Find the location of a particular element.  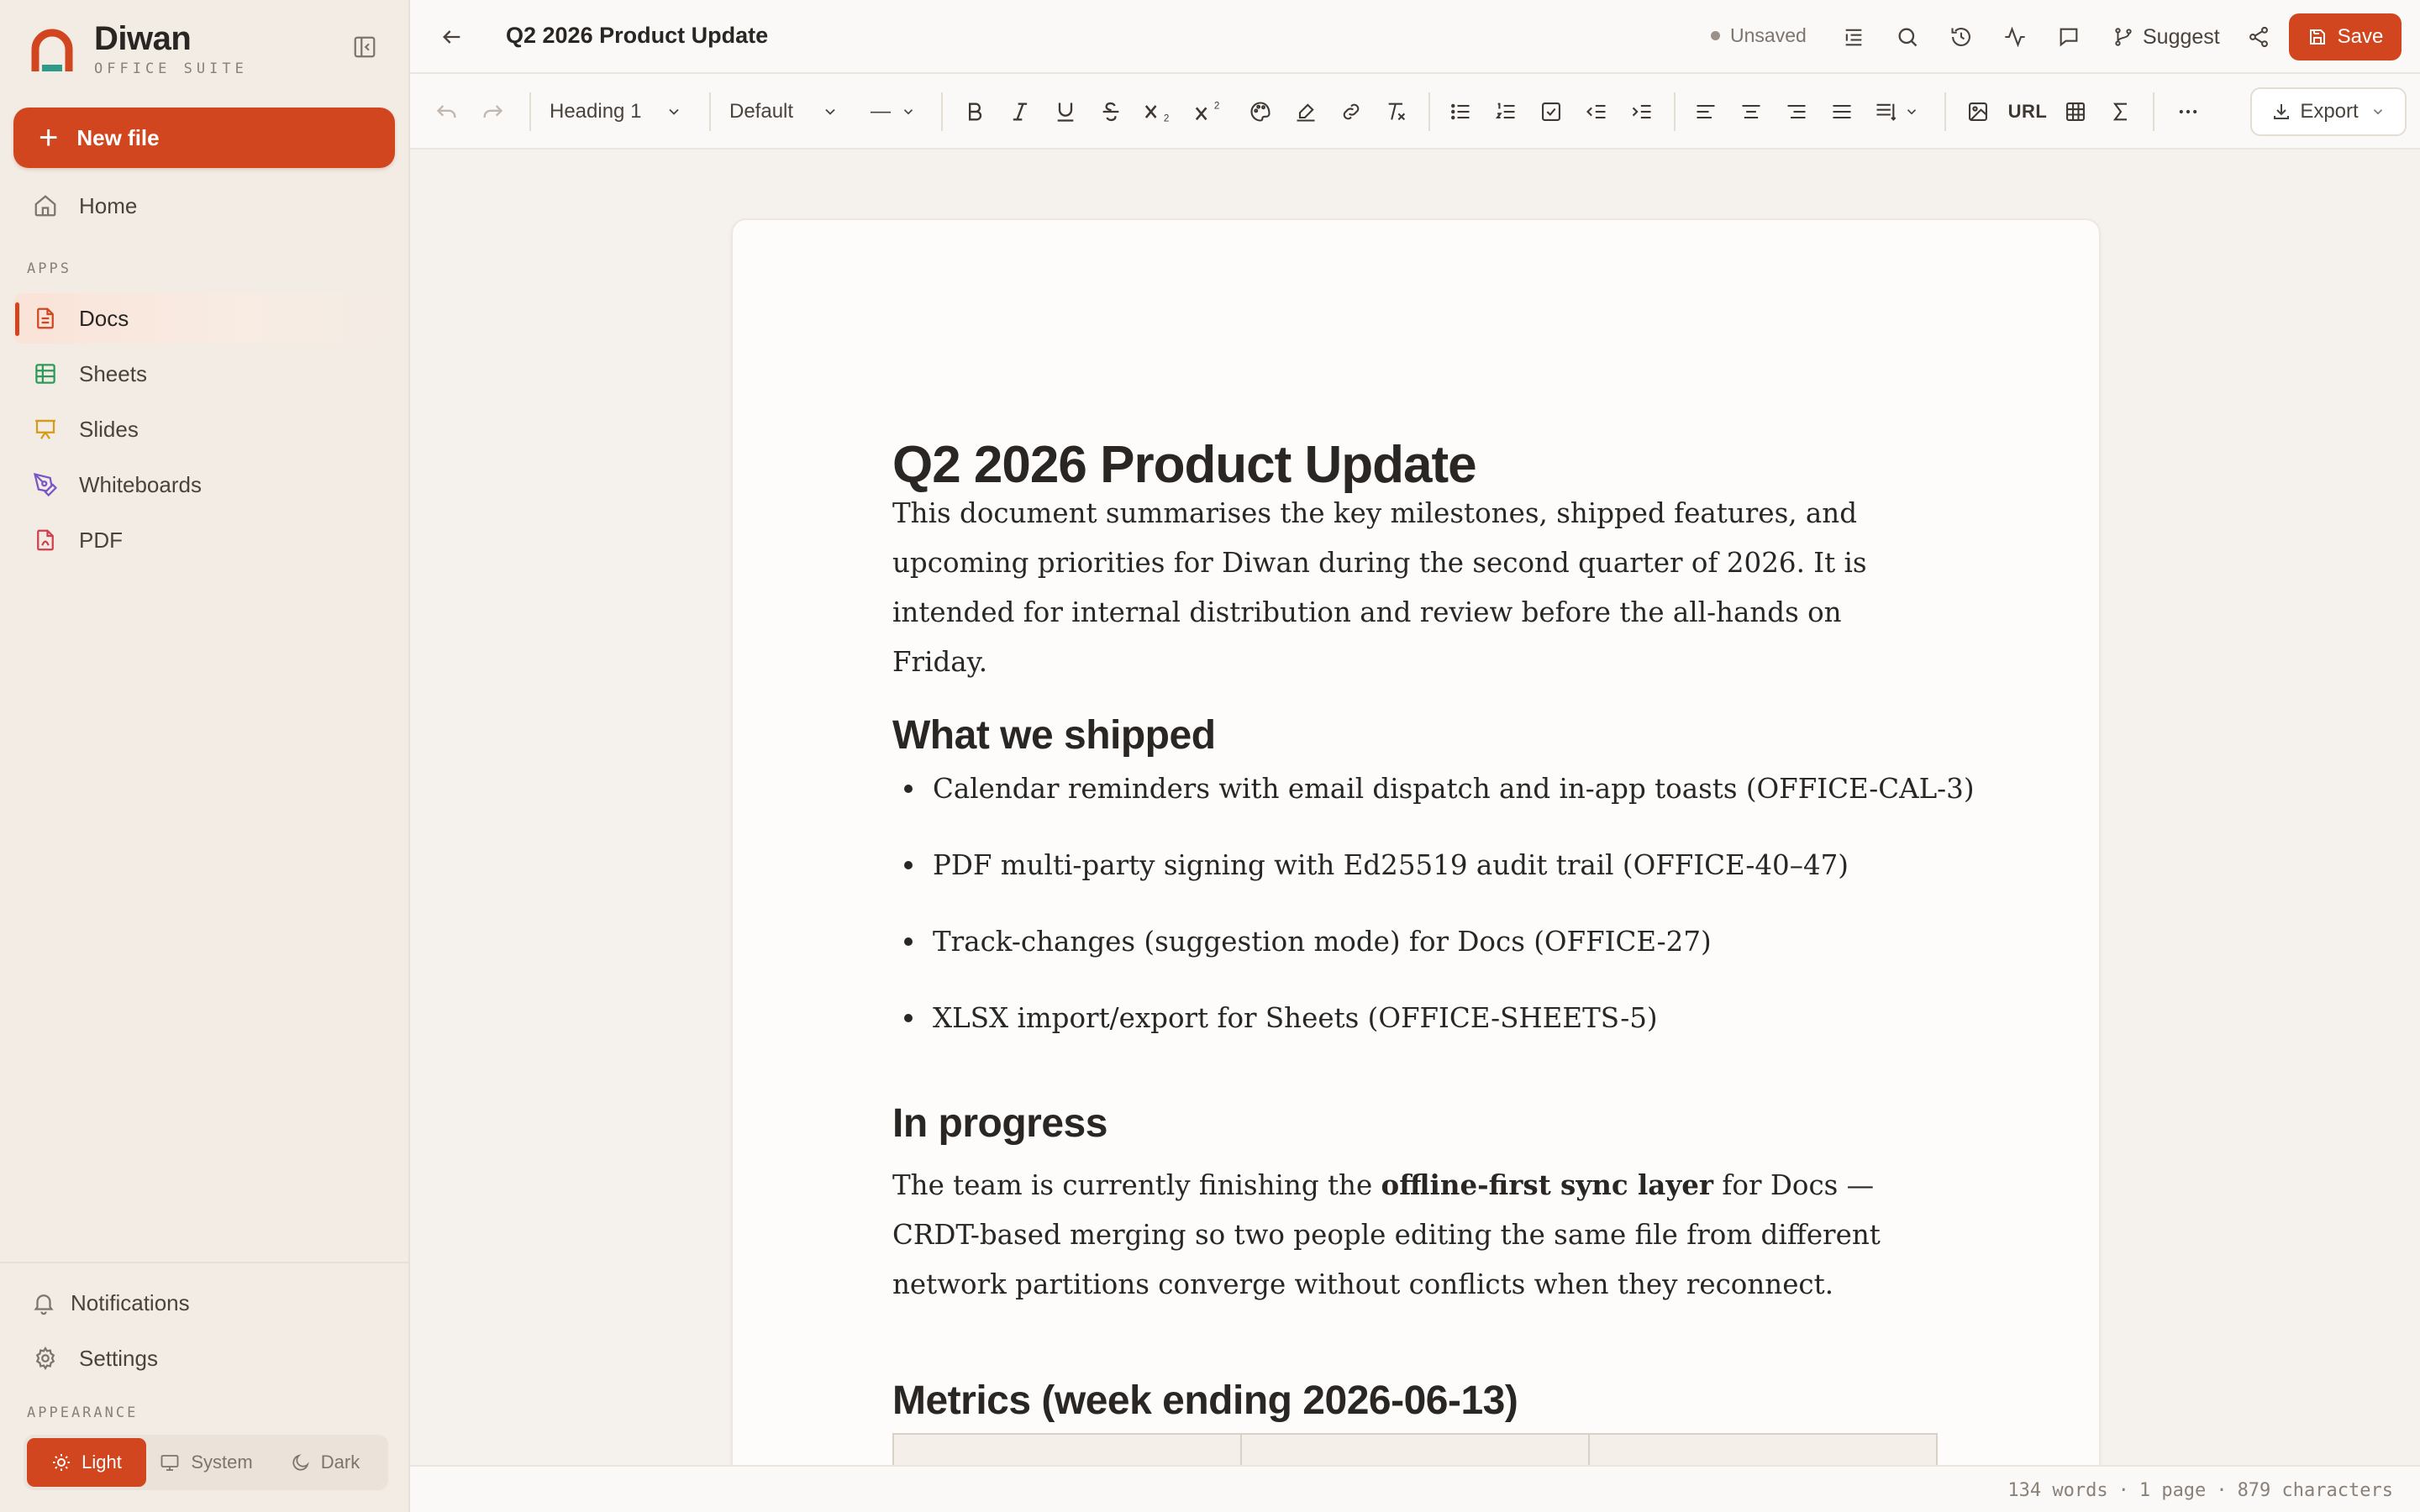

document-stats: 134 words · 1 page · 879 characters is located at coordinates (2200, 1490).